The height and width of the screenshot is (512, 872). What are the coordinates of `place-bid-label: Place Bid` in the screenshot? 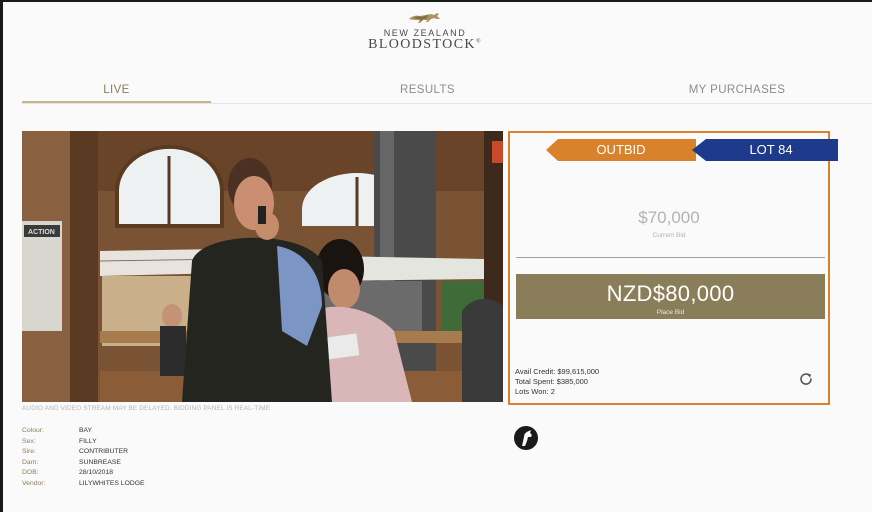 It's located at (670, 312).